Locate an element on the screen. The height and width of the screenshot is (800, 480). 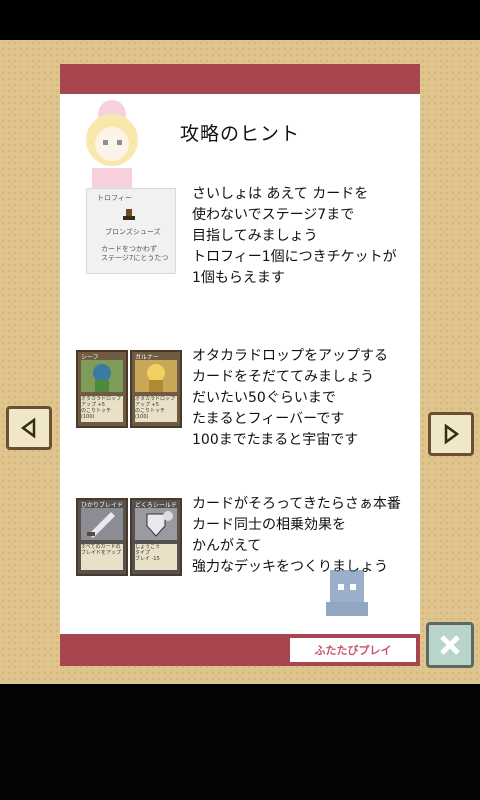
thief-character-icon is located at coordinates (102, 376).